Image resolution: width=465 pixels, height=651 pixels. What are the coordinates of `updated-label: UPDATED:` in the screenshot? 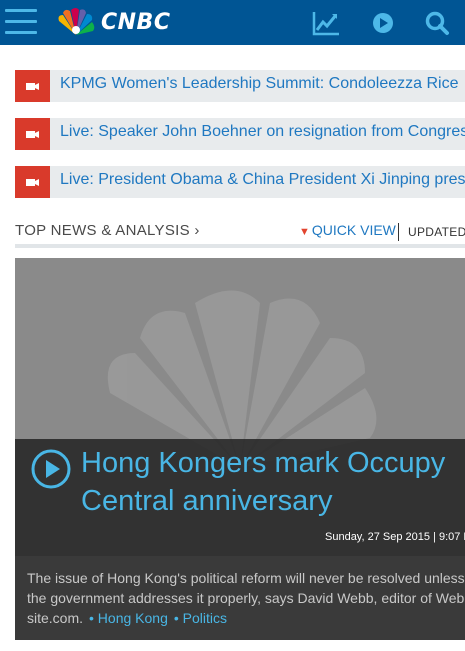 It's located at (436, 232).